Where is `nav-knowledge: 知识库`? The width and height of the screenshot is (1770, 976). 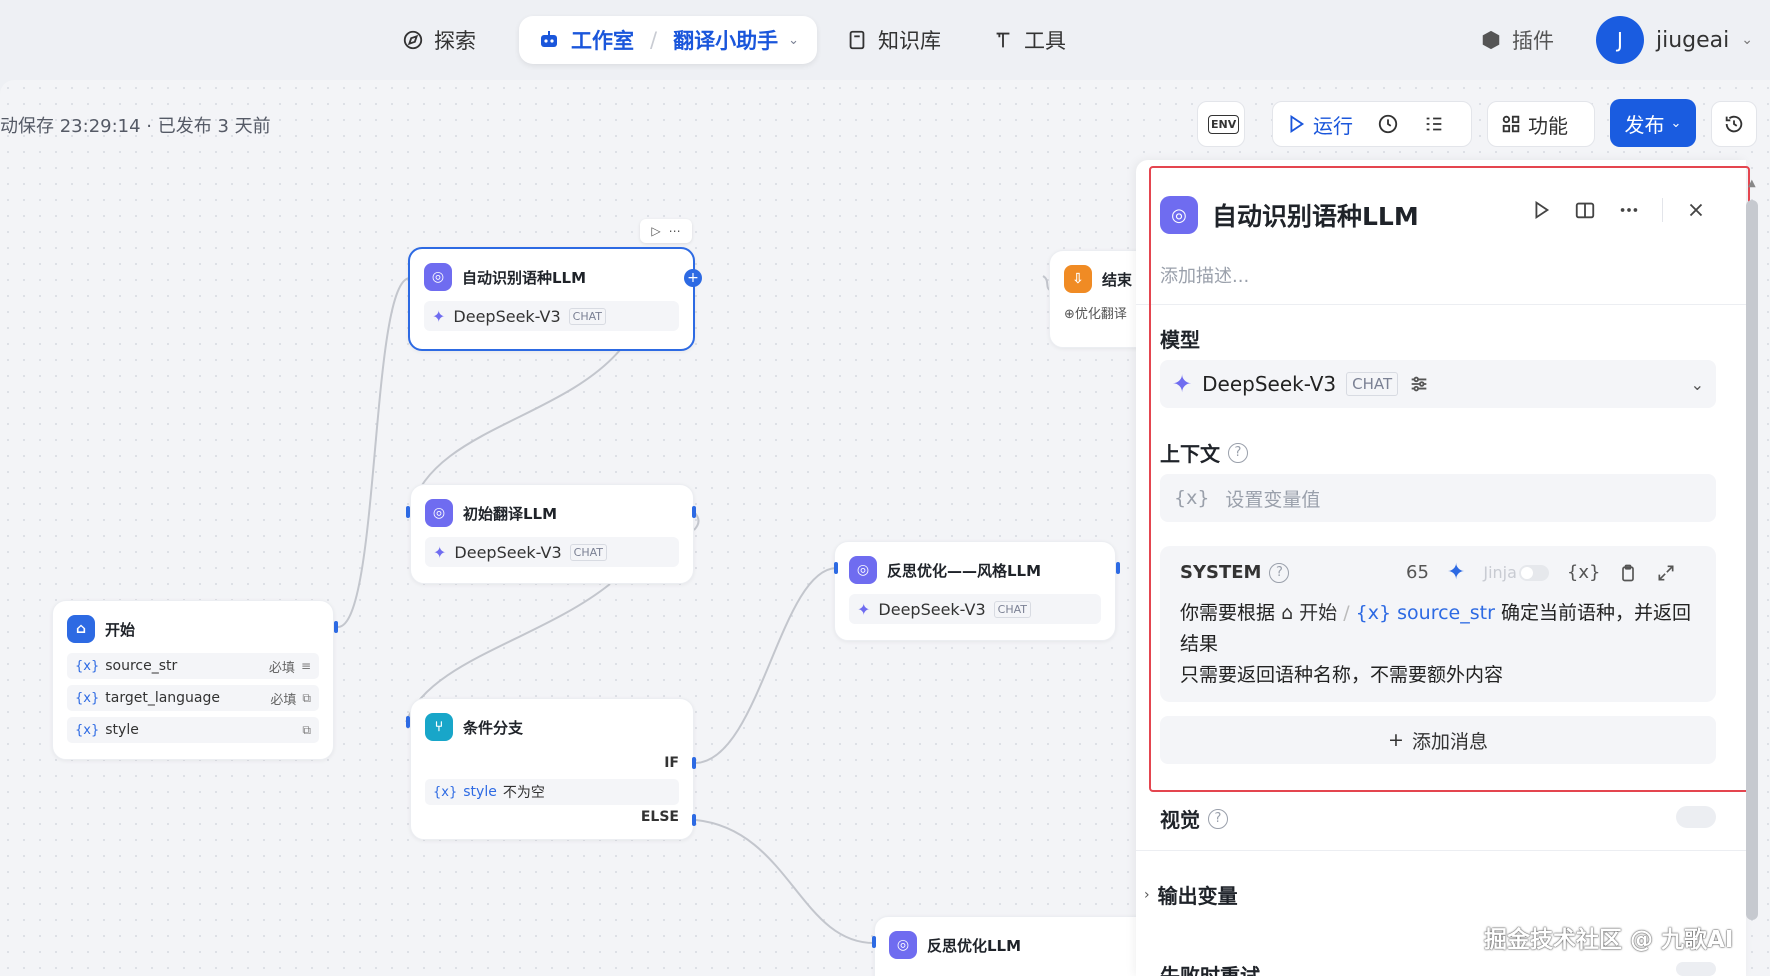 nav-knowledge: 知识库 is located at coordinates (893, 40).